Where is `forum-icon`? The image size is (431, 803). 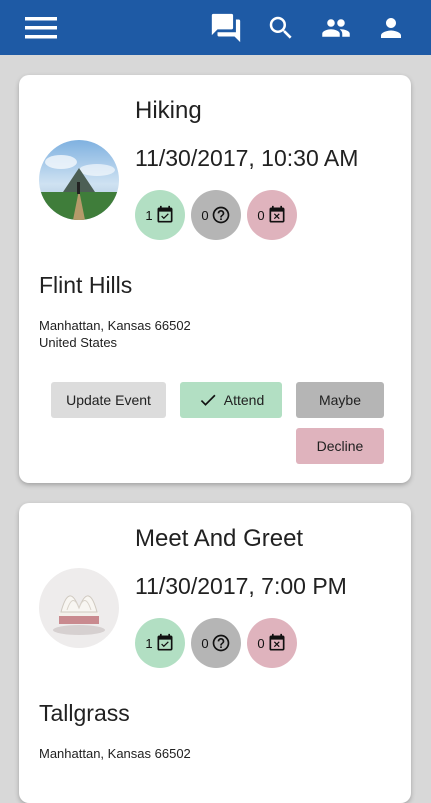 forum-icon is located at coordinates (226, 27).